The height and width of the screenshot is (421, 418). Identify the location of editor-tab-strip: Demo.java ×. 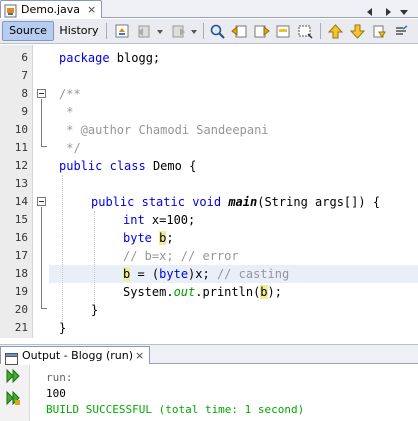
(209, 9).